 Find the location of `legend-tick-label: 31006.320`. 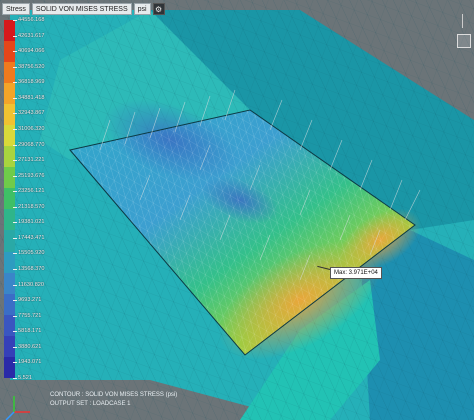

legend-tick-label: 31006.320 is located at coordinates (31, 128).